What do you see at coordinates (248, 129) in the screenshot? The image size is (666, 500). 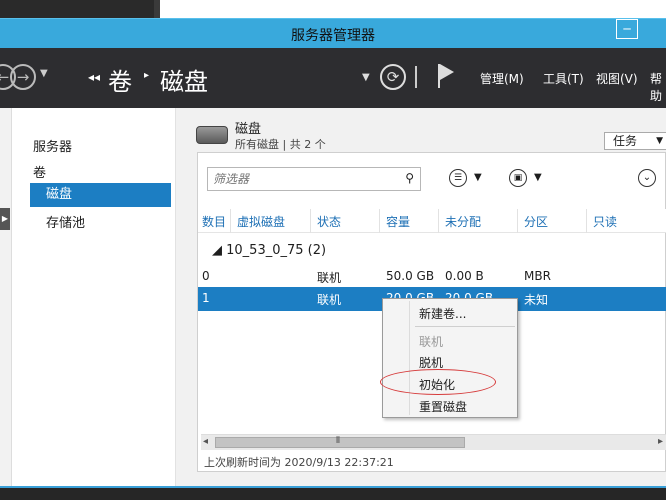 I see `section-title: 磁盘` at bounding box center [248, 129].